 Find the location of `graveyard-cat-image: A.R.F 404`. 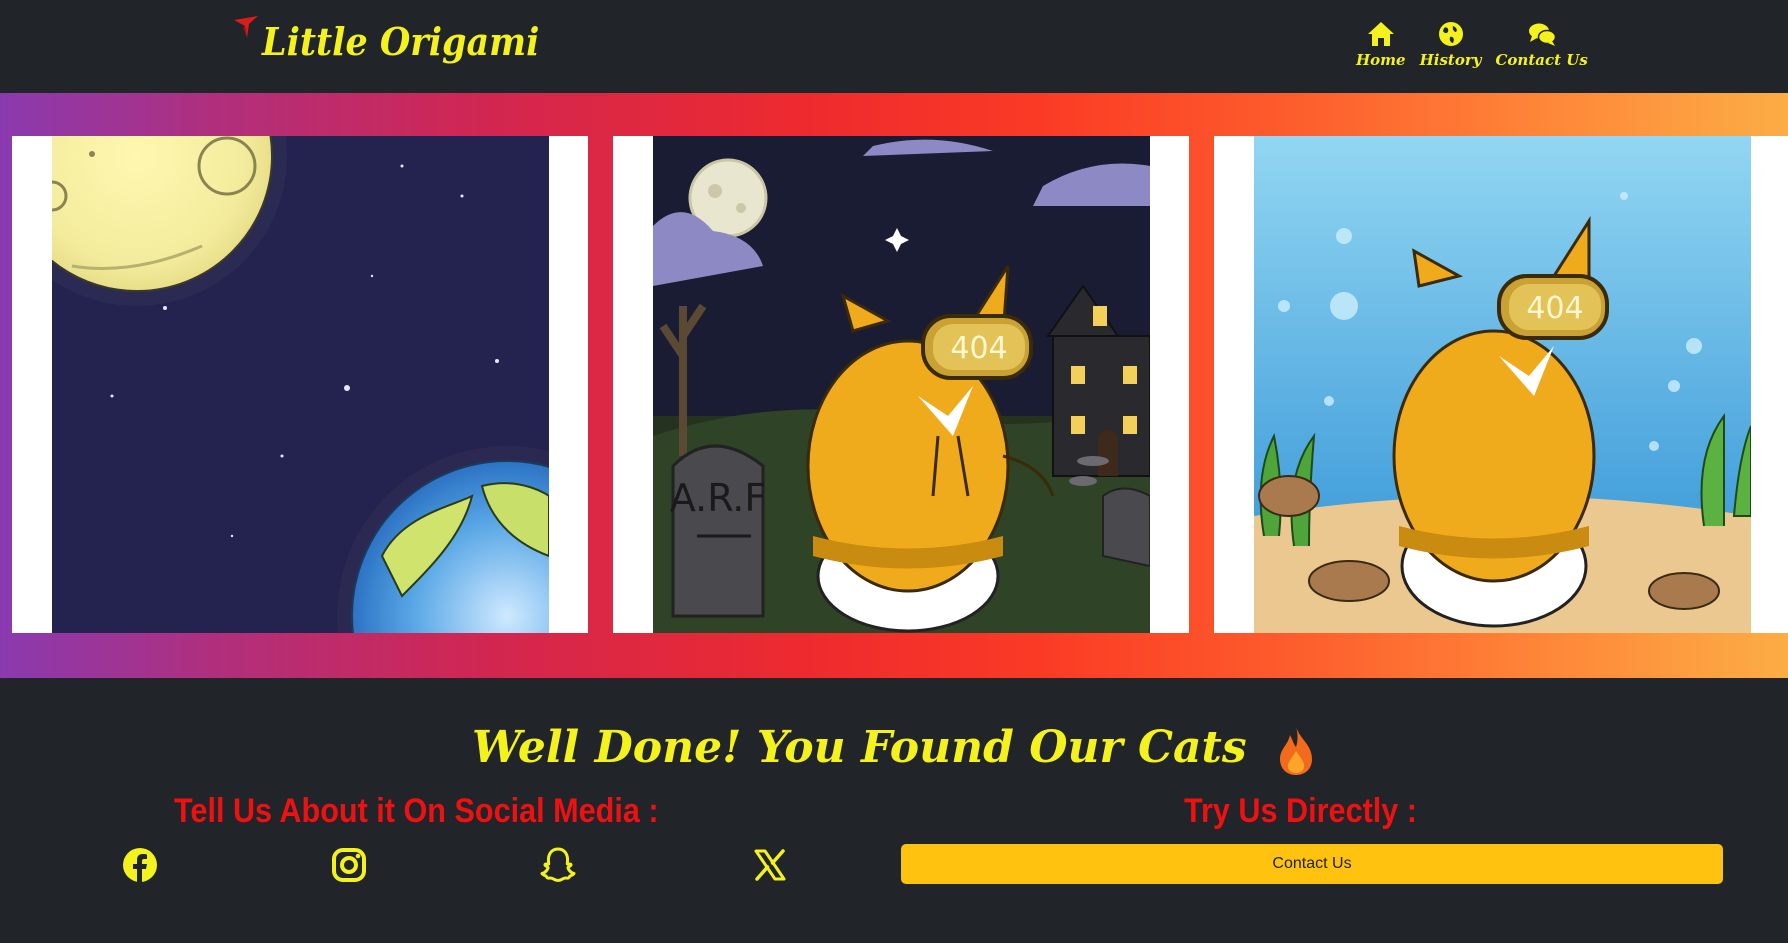

graveyard-cat-image: A.R.F 404 is located at coordinates (901, 384).